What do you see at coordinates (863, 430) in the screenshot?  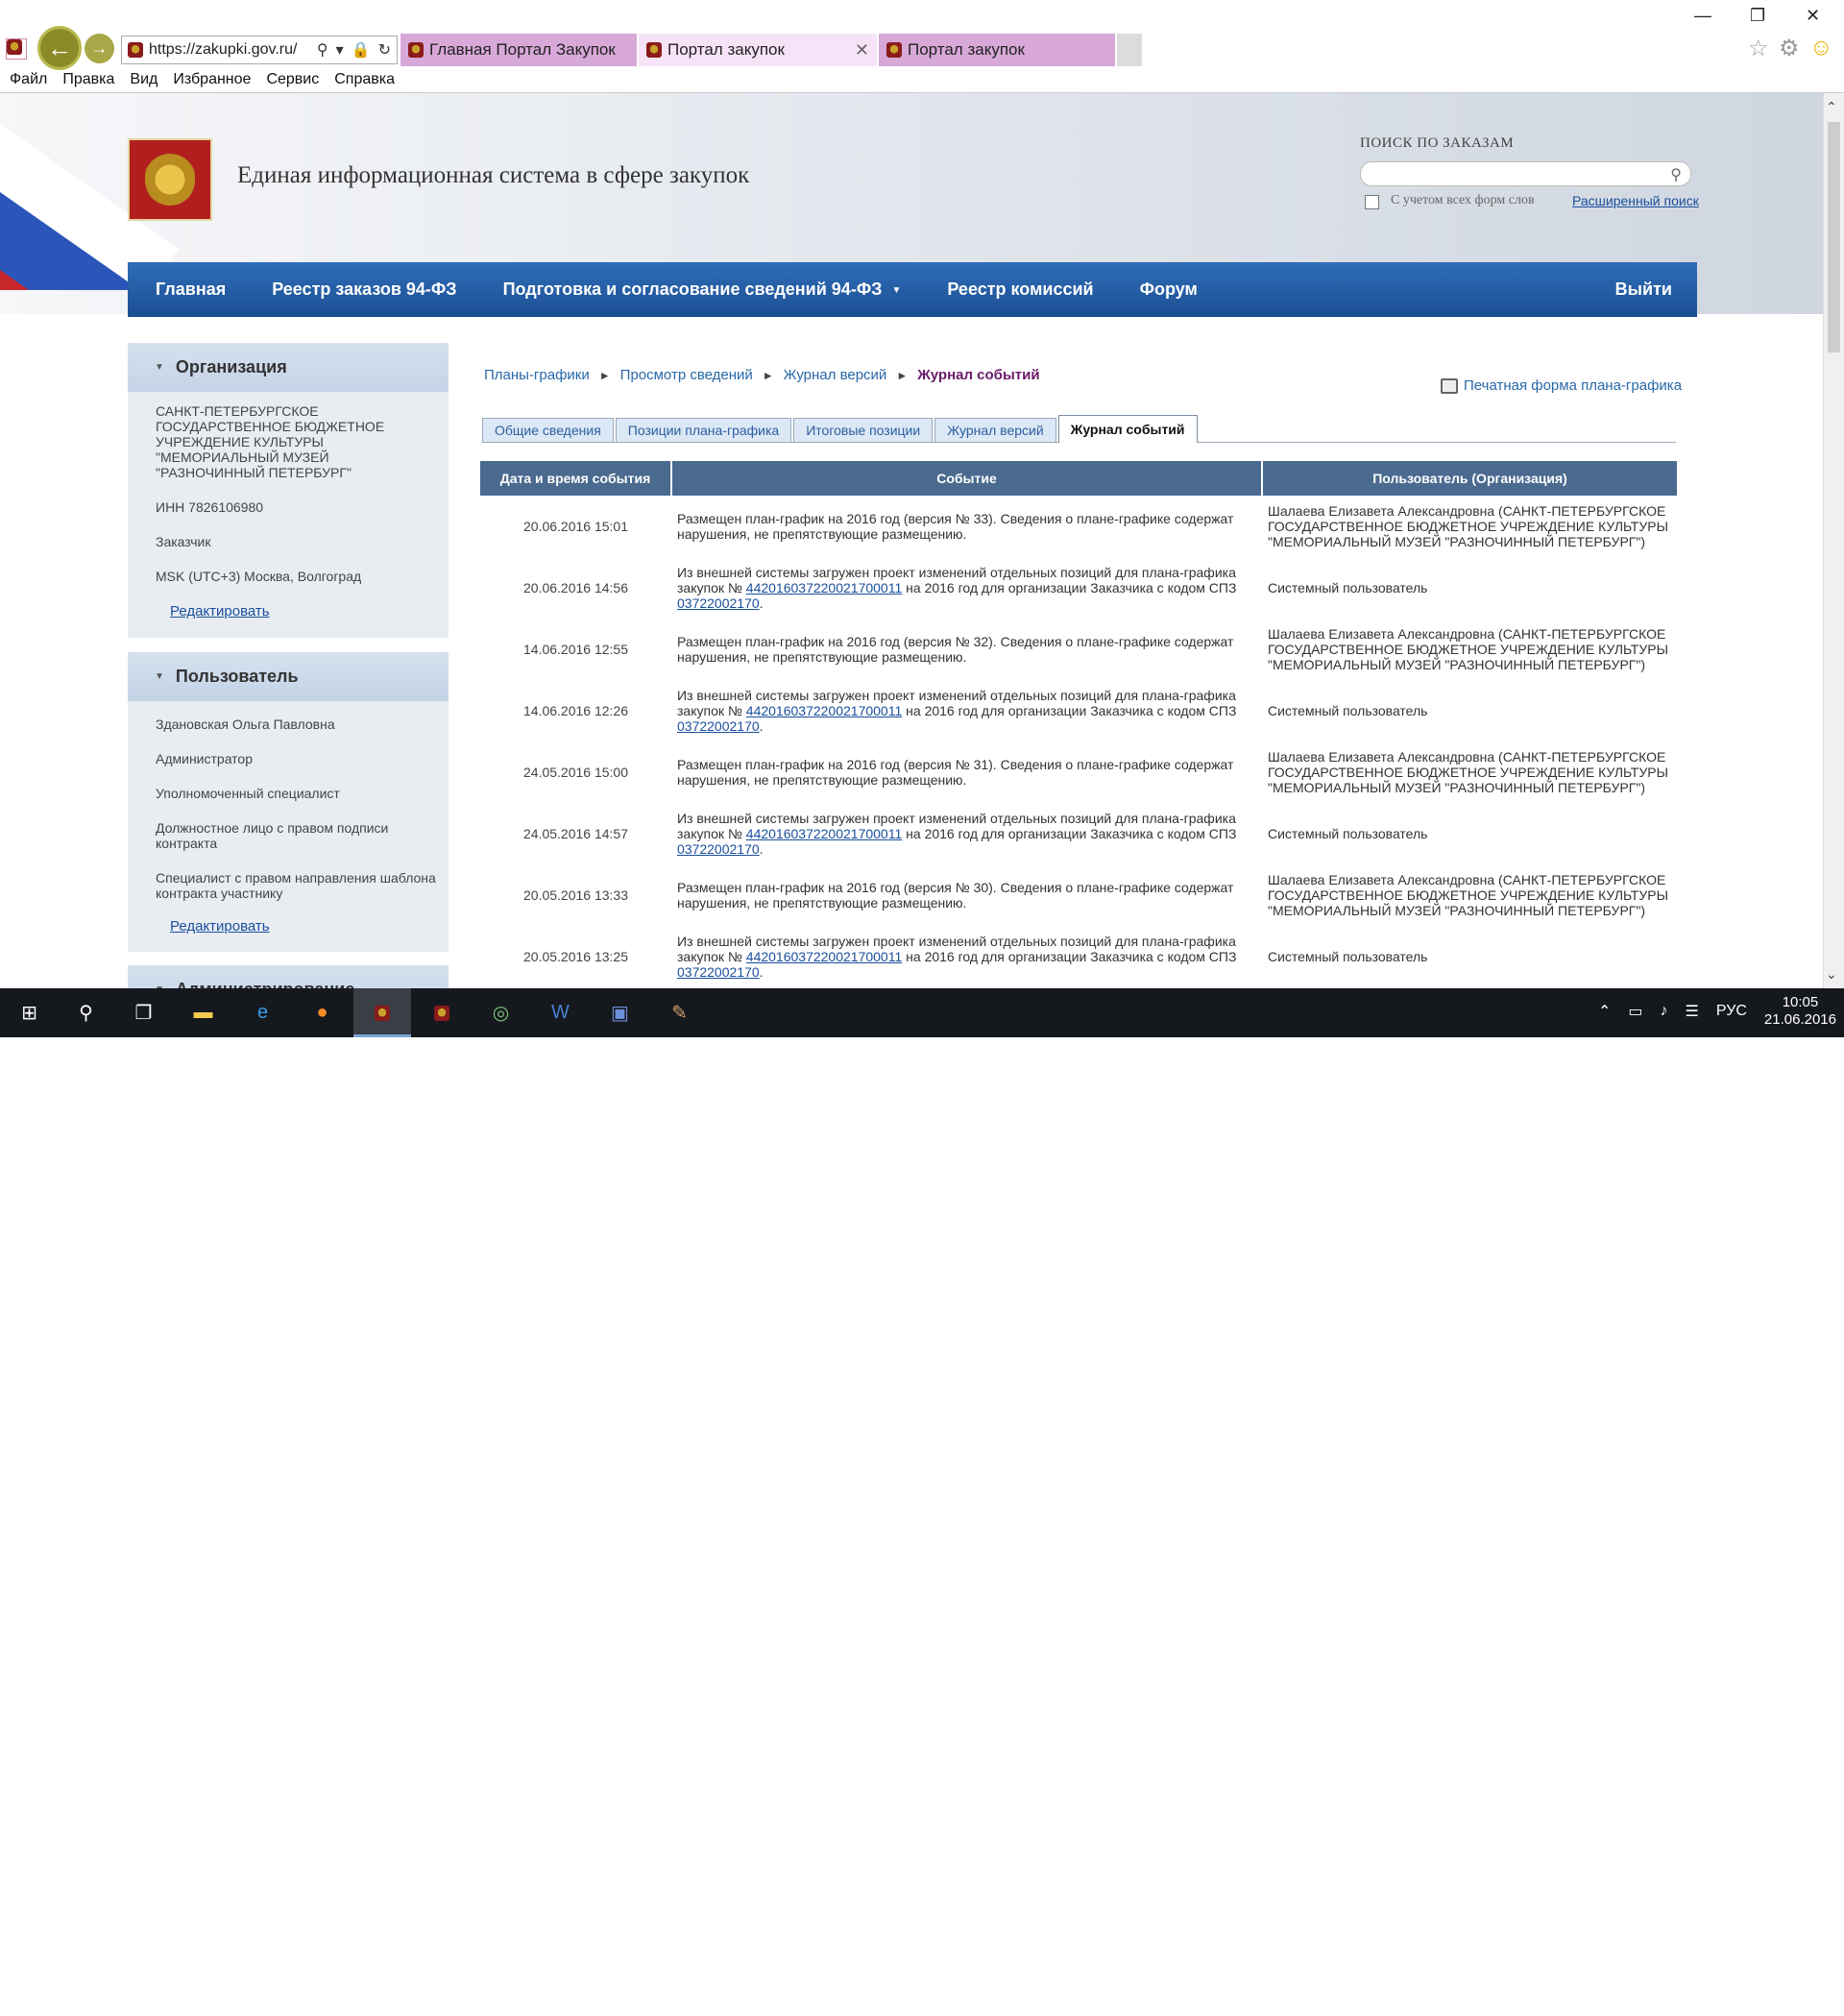 I see `tab-totals: Итоговые позиции` at bounding box center [863, 430].